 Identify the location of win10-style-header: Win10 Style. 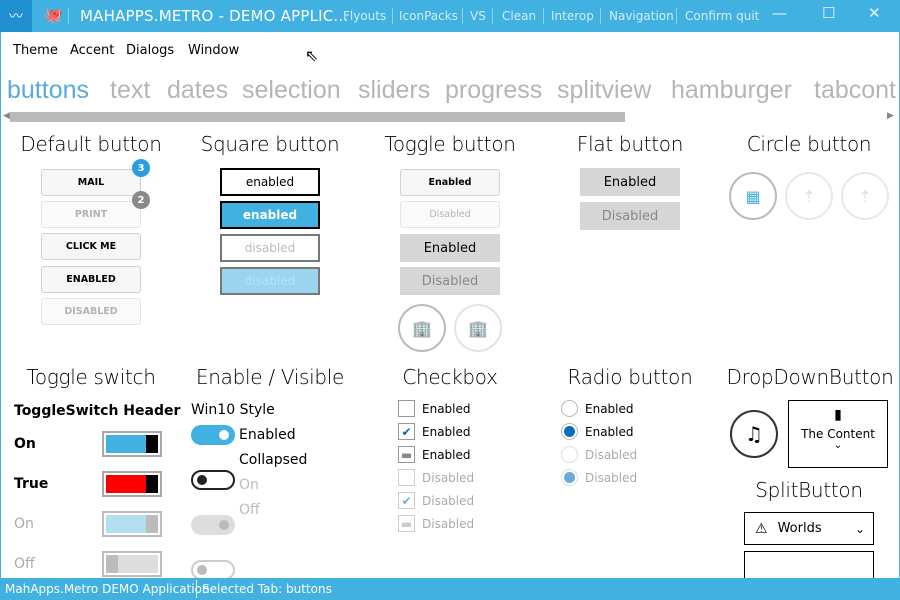
(233, 410).